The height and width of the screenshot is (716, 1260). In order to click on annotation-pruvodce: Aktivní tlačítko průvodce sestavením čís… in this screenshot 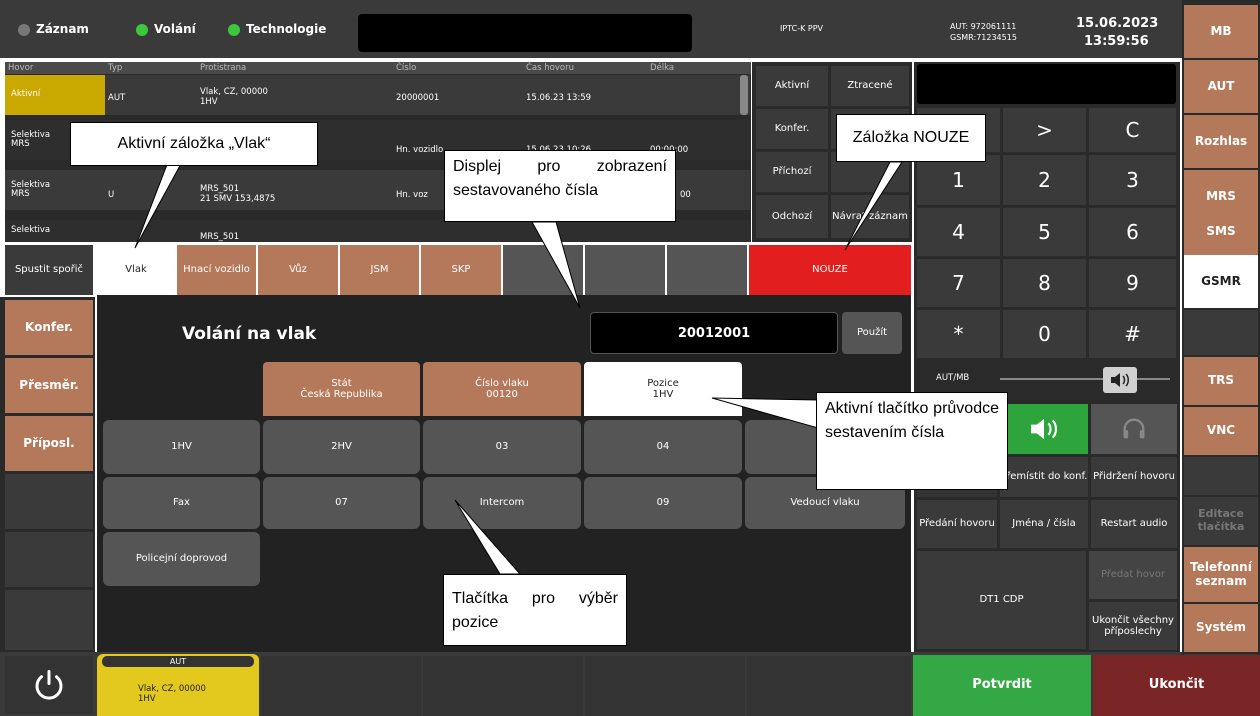, I will do `click(912, 441)`.